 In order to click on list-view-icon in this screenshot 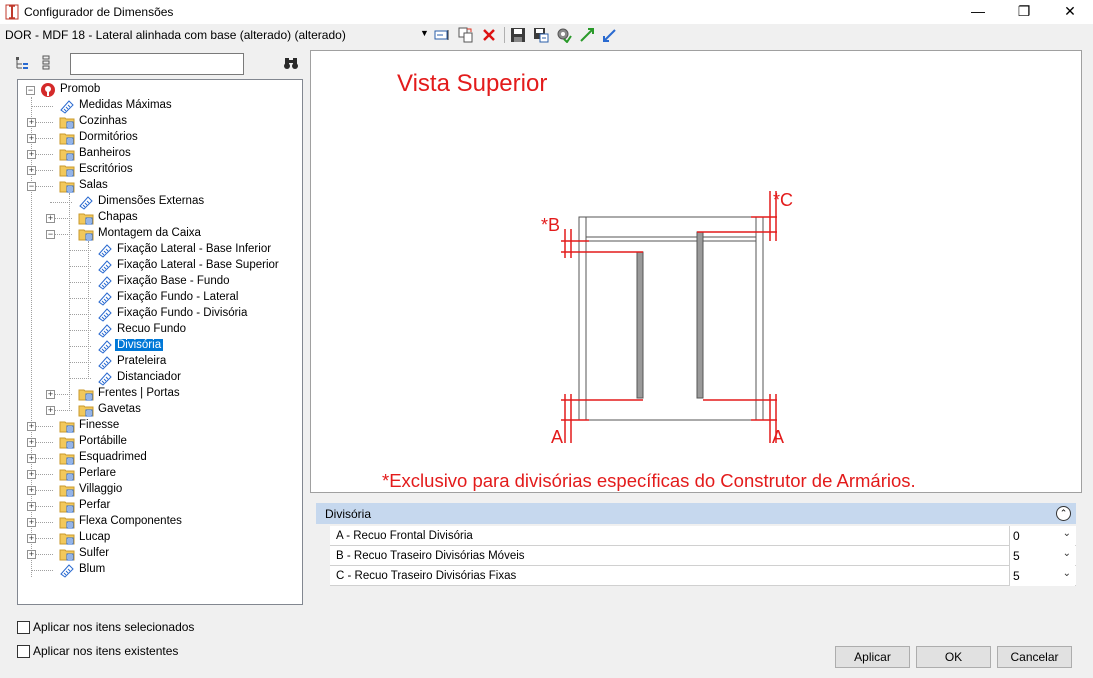, I will do `click(46, 63)`.